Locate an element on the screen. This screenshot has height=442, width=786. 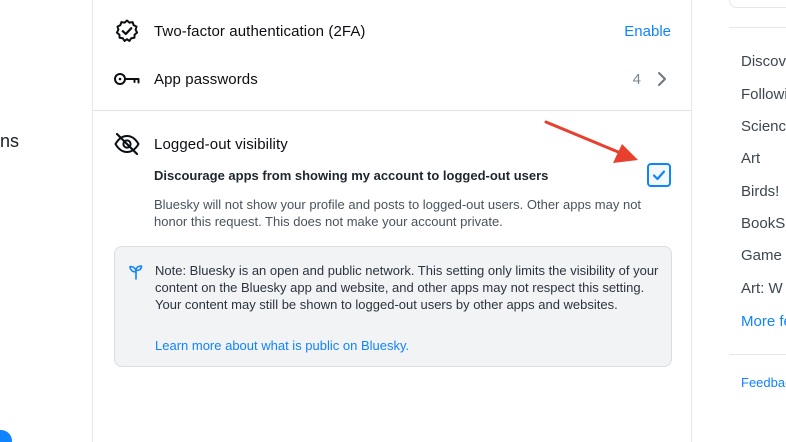
feed-link-booksky: BookSky is located at coordinates (763, 223).